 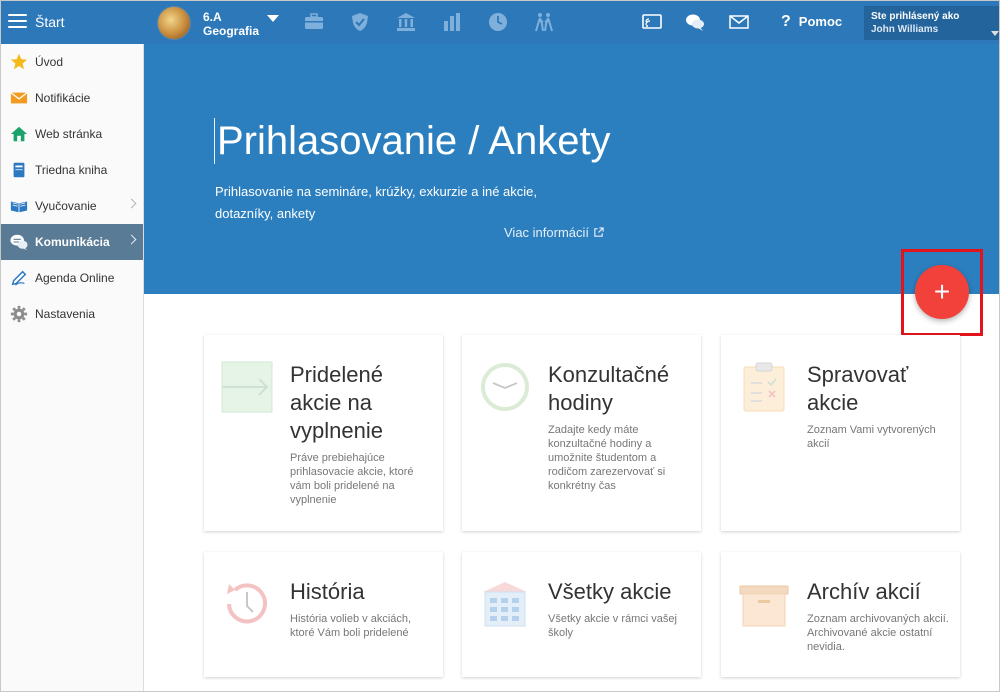 I want to click on tv-cast-icon, so click(x=652, y=22).